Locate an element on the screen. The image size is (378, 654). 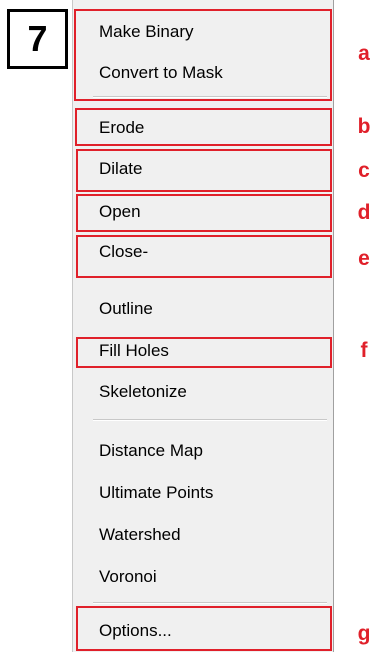
annotation-letter-b: b is located at coordinates (364, 126).